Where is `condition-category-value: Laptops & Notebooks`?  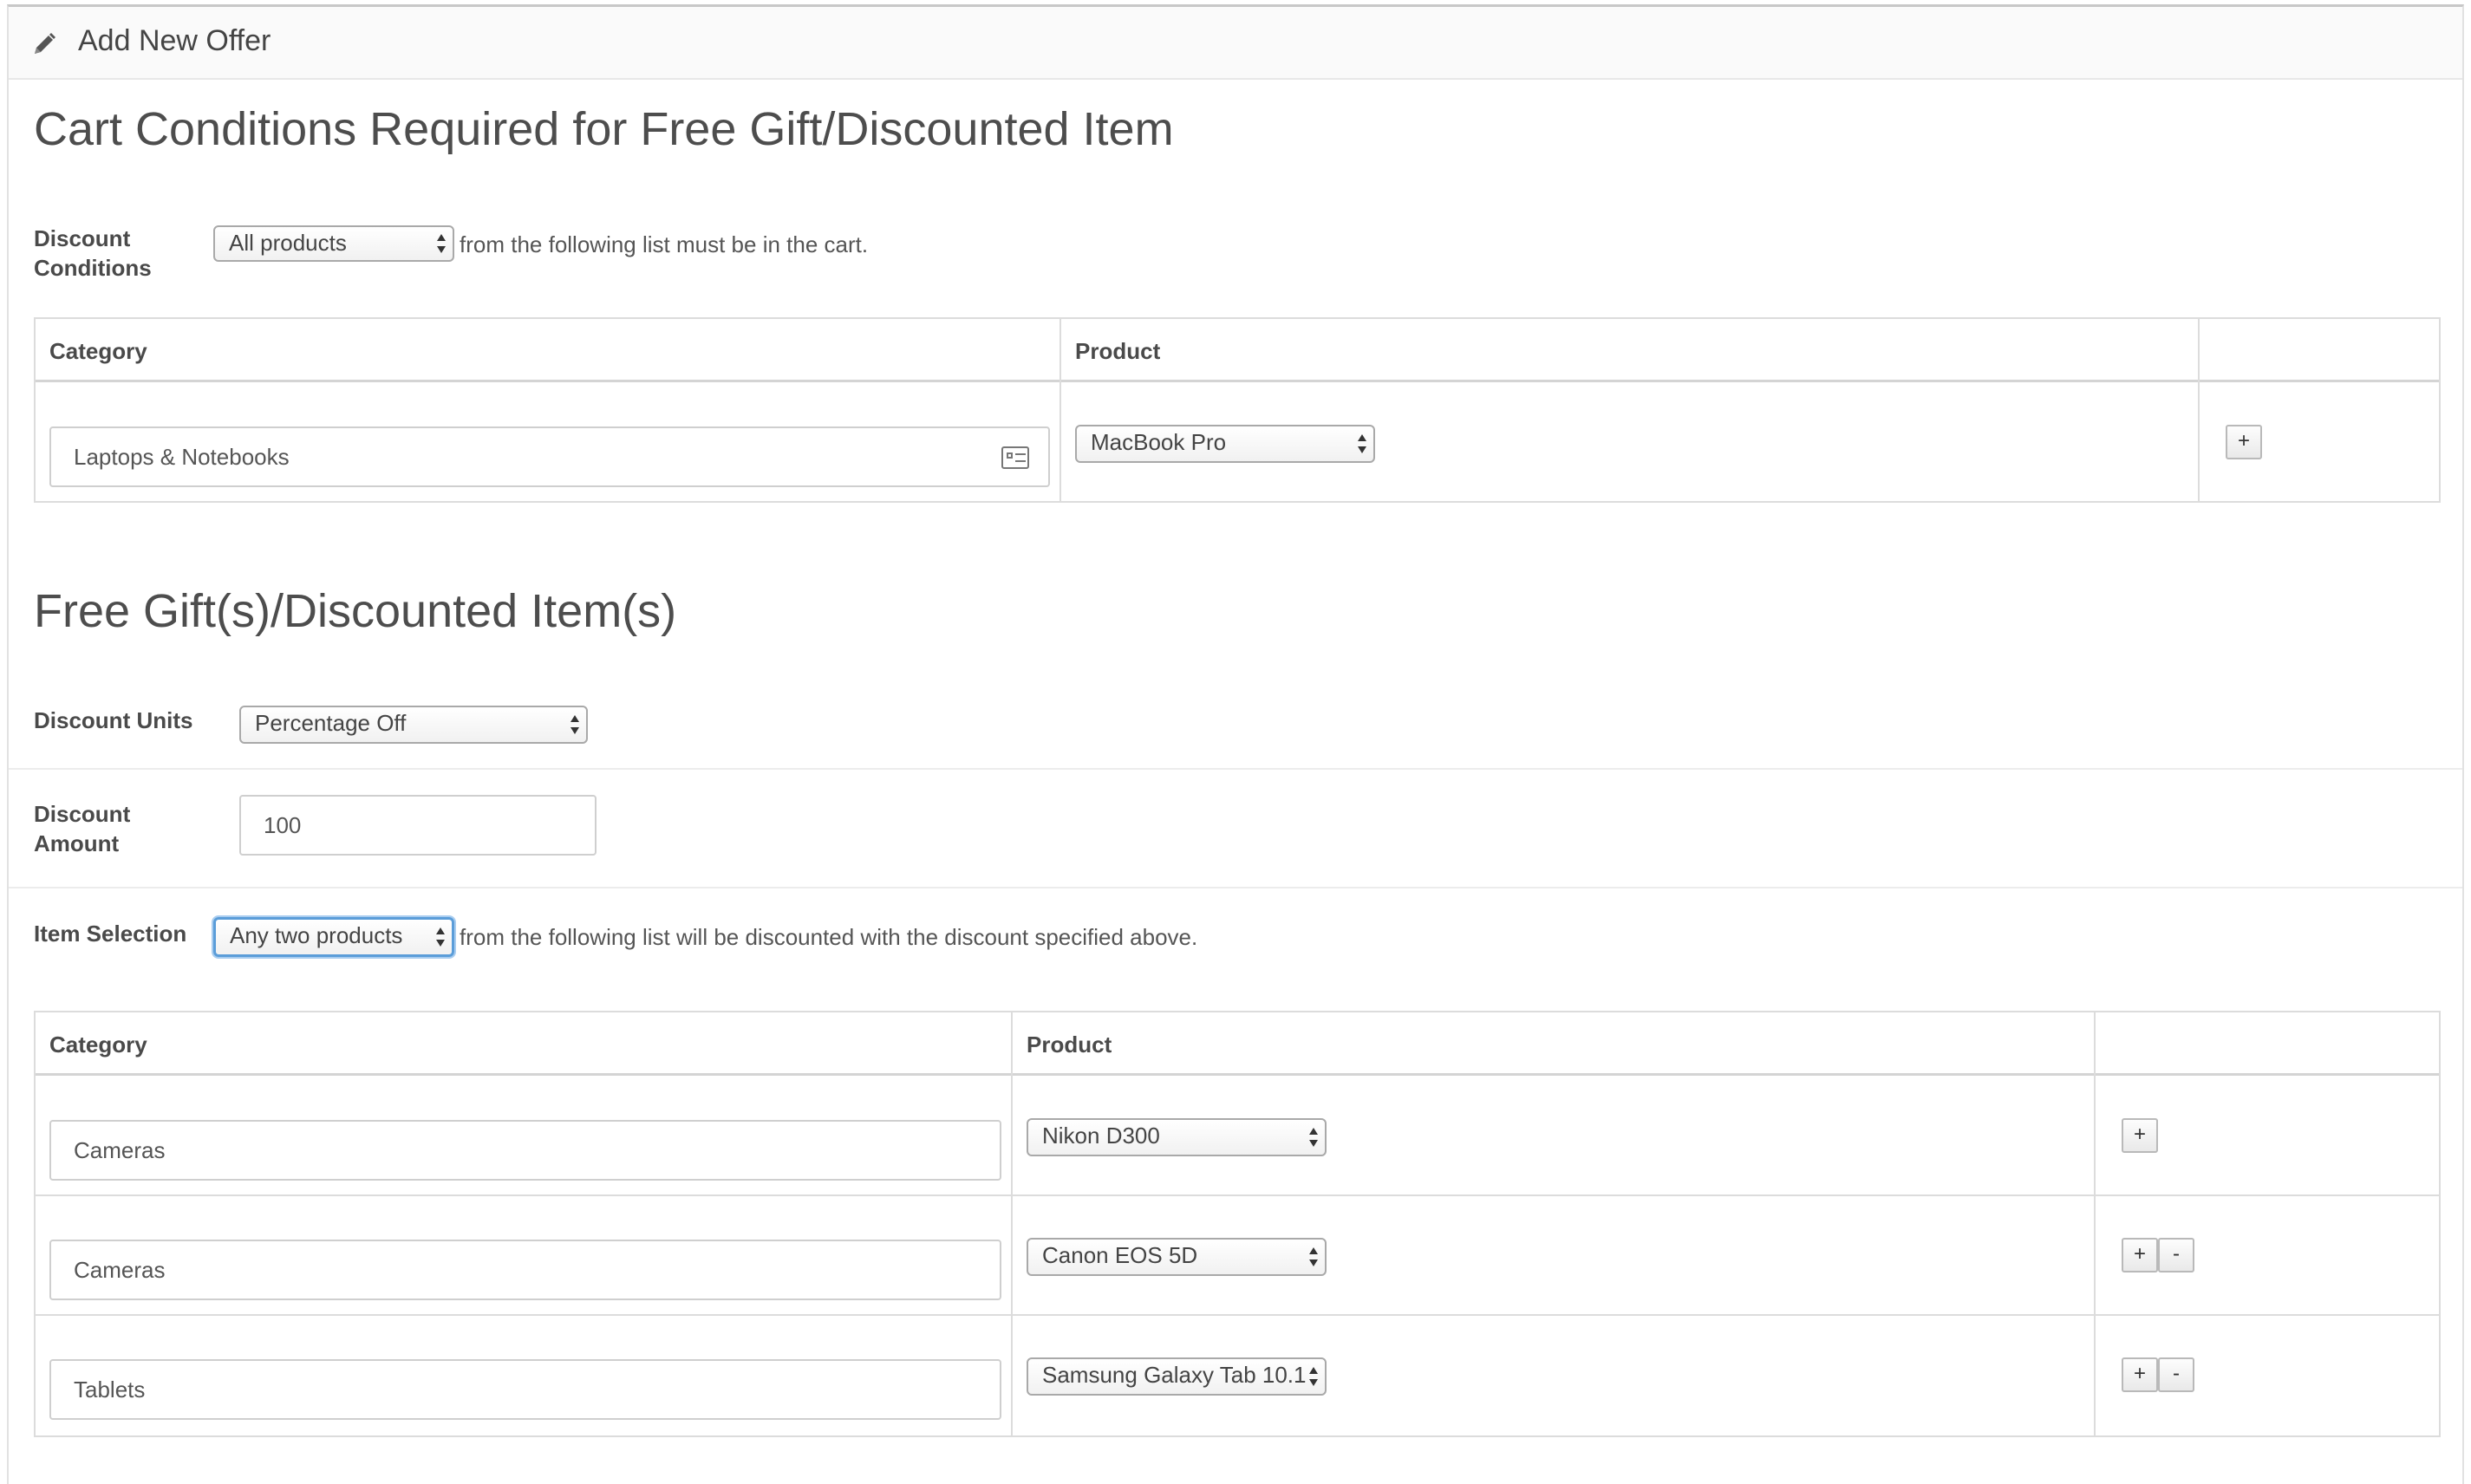 condition-category-value: Laptops & Notebooks is located at coordinates (182, 456).